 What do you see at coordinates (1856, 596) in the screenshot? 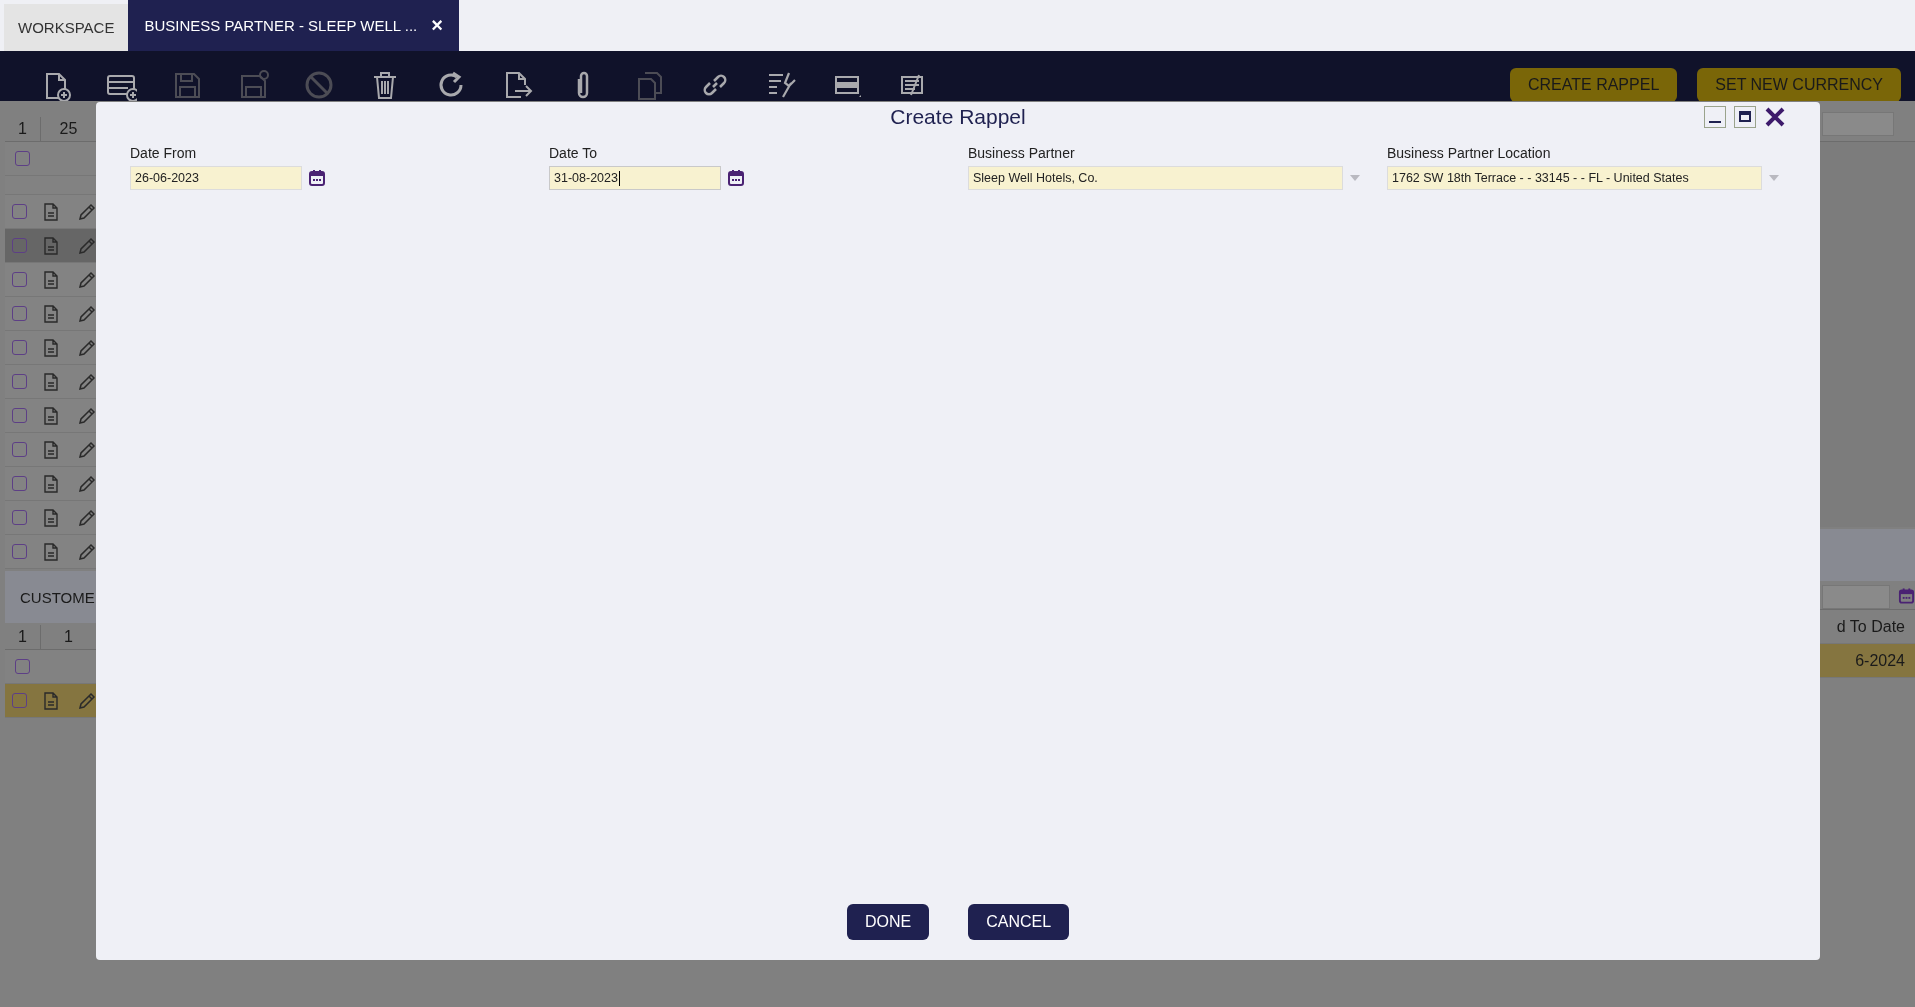
I see `filter-field` at bounding box center [1856, 596].